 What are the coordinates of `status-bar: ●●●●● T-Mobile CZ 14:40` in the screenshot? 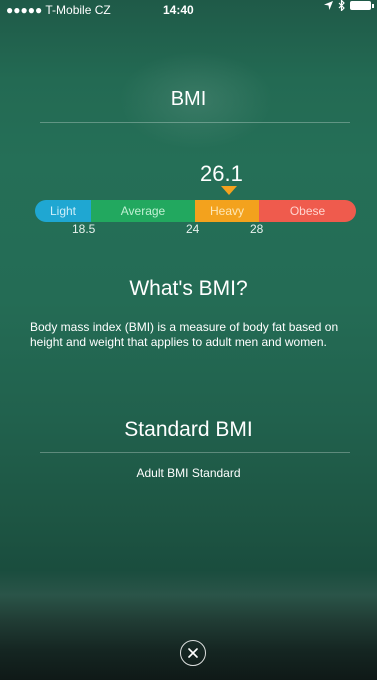 It's located at (188, 10).